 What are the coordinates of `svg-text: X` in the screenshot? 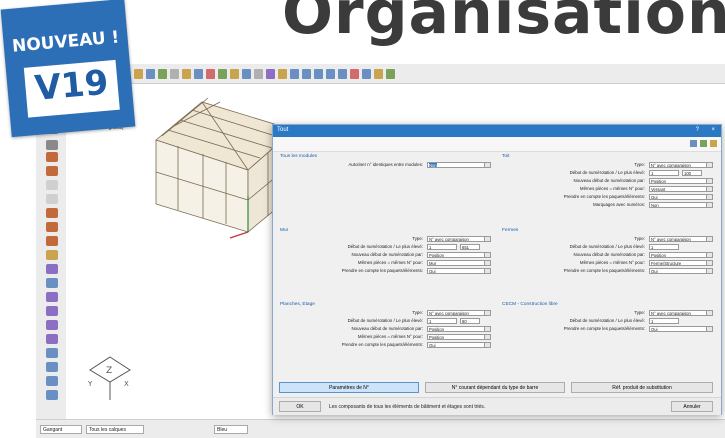 It's located at (126, 384).